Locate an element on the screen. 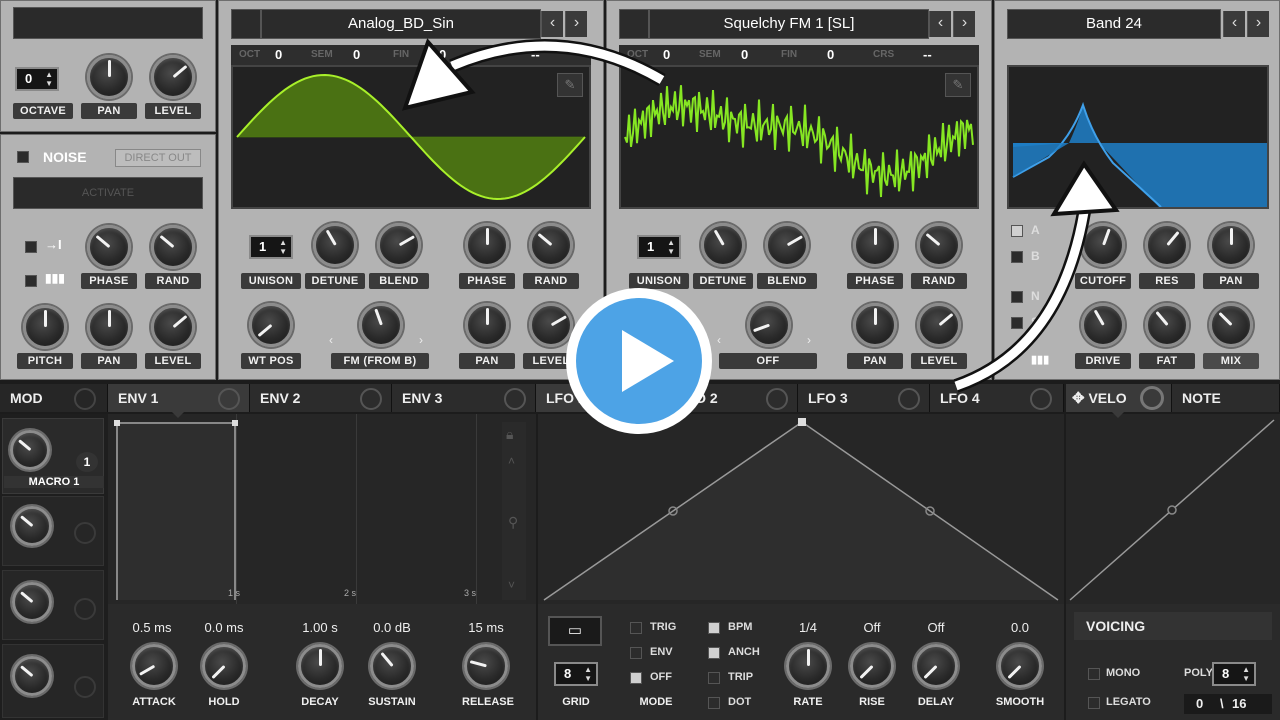 This screenshot has height=720, width=1280. drag-move-icon: ✥ is located at coordinates (1078, 398).